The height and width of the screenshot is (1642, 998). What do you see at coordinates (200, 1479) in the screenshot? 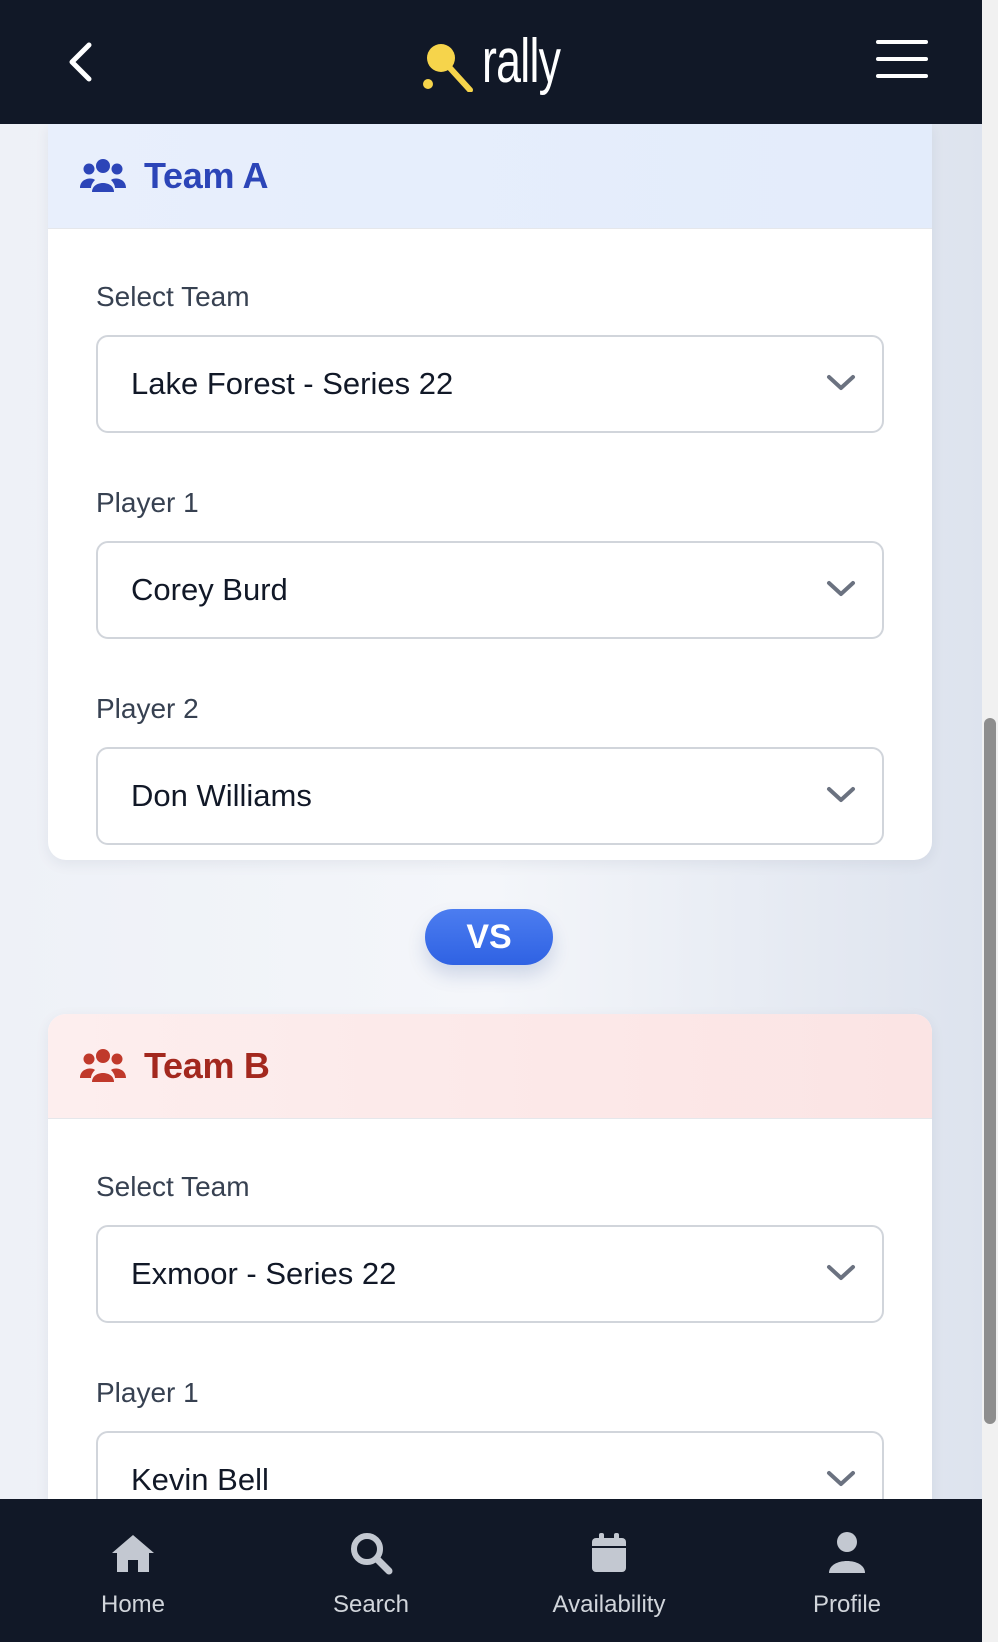
I see `select-value: Kevin Bell` at bounding box center [200, 1479].